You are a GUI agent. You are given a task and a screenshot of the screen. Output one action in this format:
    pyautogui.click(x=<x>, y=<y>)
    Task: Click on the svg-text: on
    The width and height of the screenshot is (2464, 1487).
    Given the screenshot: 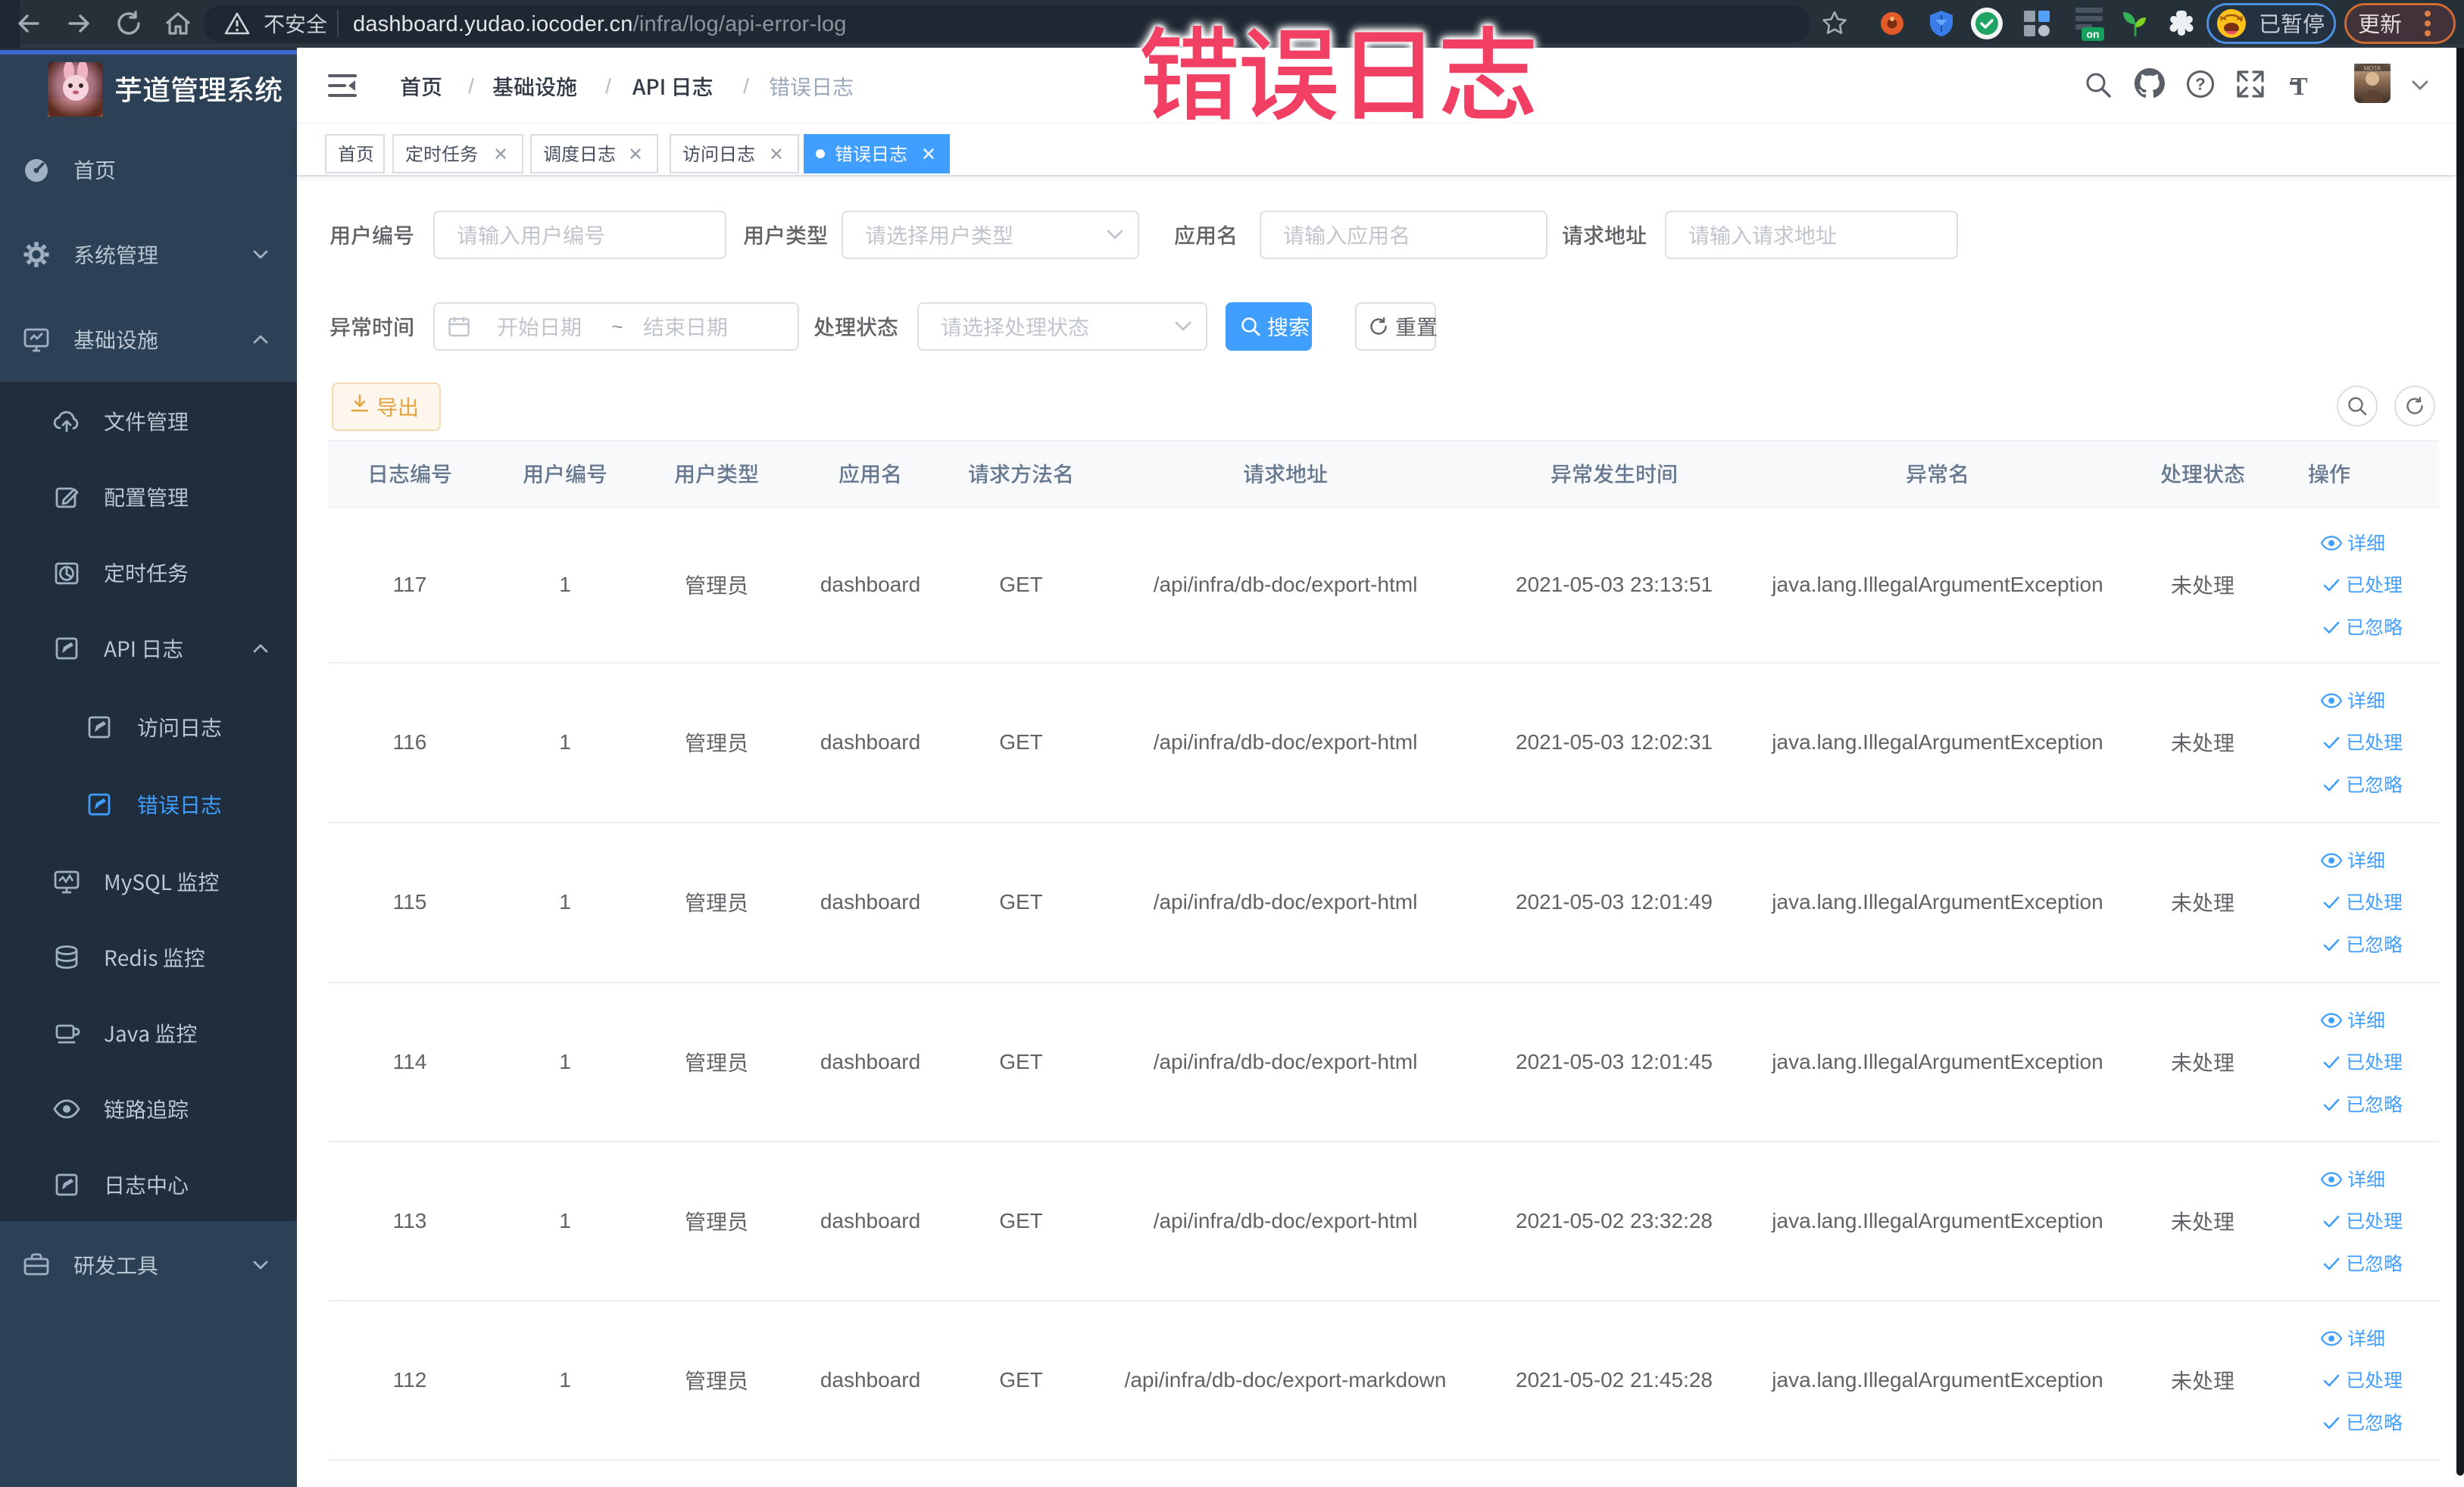 What is the action you would take?
    pyautogui.click(x=2092, y=34)
    